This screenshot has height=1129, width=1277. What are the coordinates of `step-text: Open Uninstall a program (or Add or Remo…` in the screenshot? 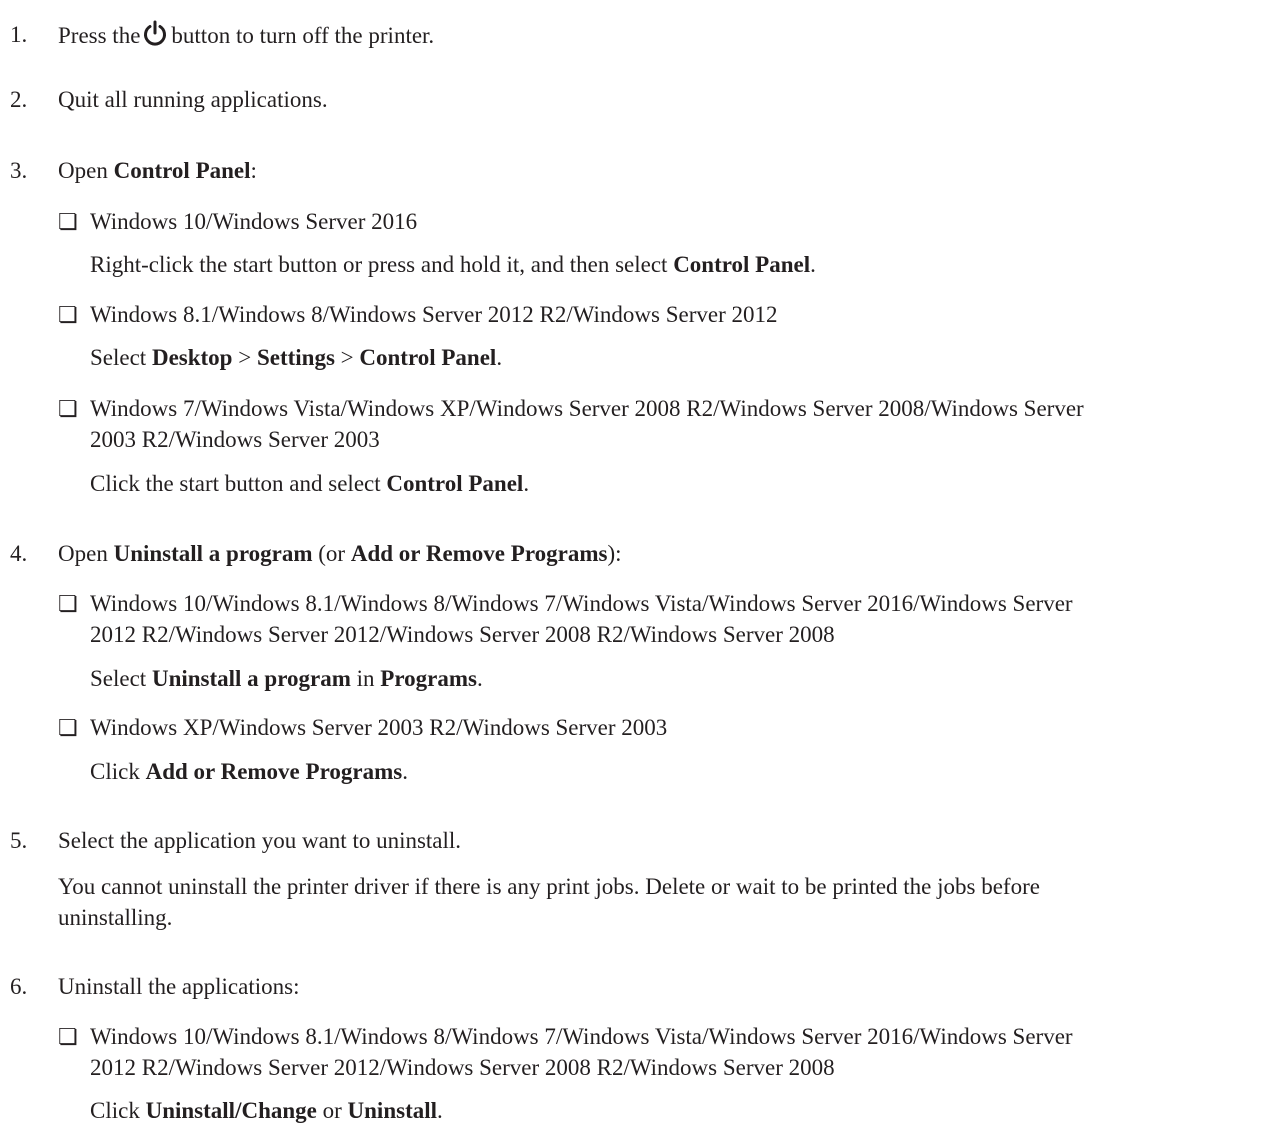 It's located at (340, 554).